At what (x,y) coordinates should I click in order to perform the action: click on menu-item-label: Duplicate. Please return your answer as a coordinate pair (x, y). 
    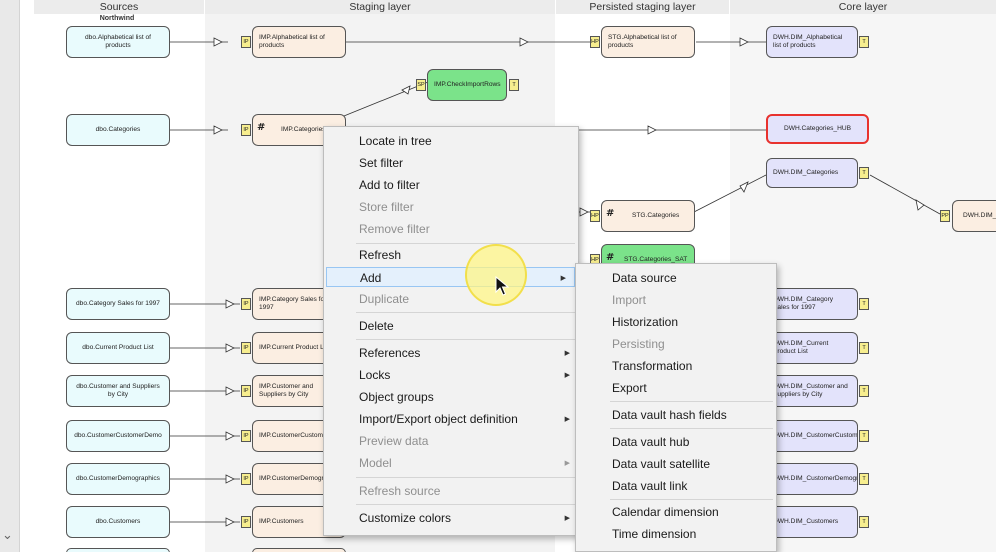
    Looking at the image, I should click on (384, 299).